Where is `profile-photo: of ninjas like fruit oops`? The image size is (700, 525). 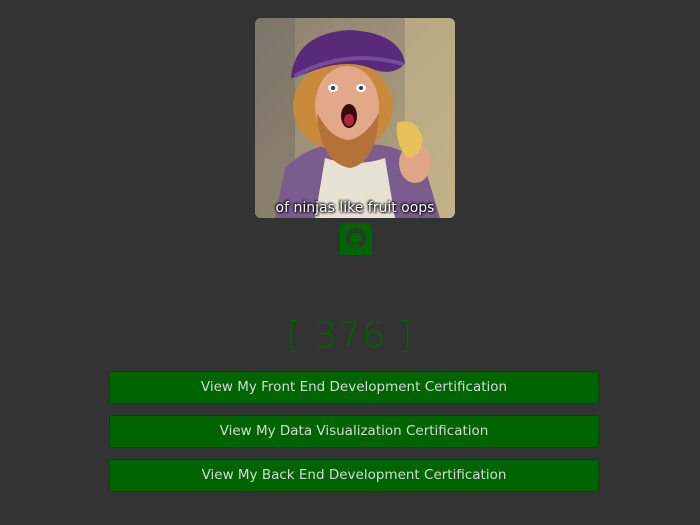
profile-photo: of ninjas like fruit oops is located at coordinates (355, 118).